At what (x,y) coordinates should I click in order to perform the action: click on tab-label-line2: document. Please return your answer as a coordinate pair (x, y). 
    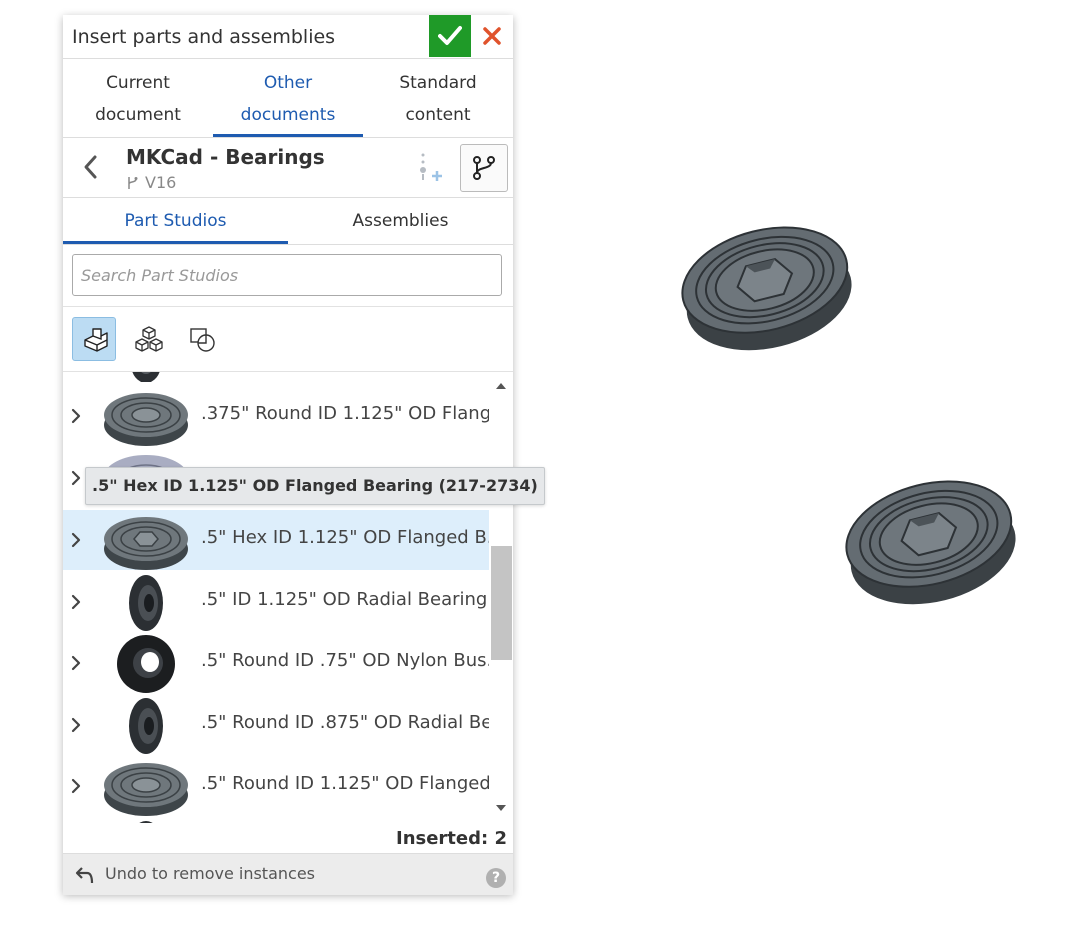
    Looking at the image, I should click on (138, 115).